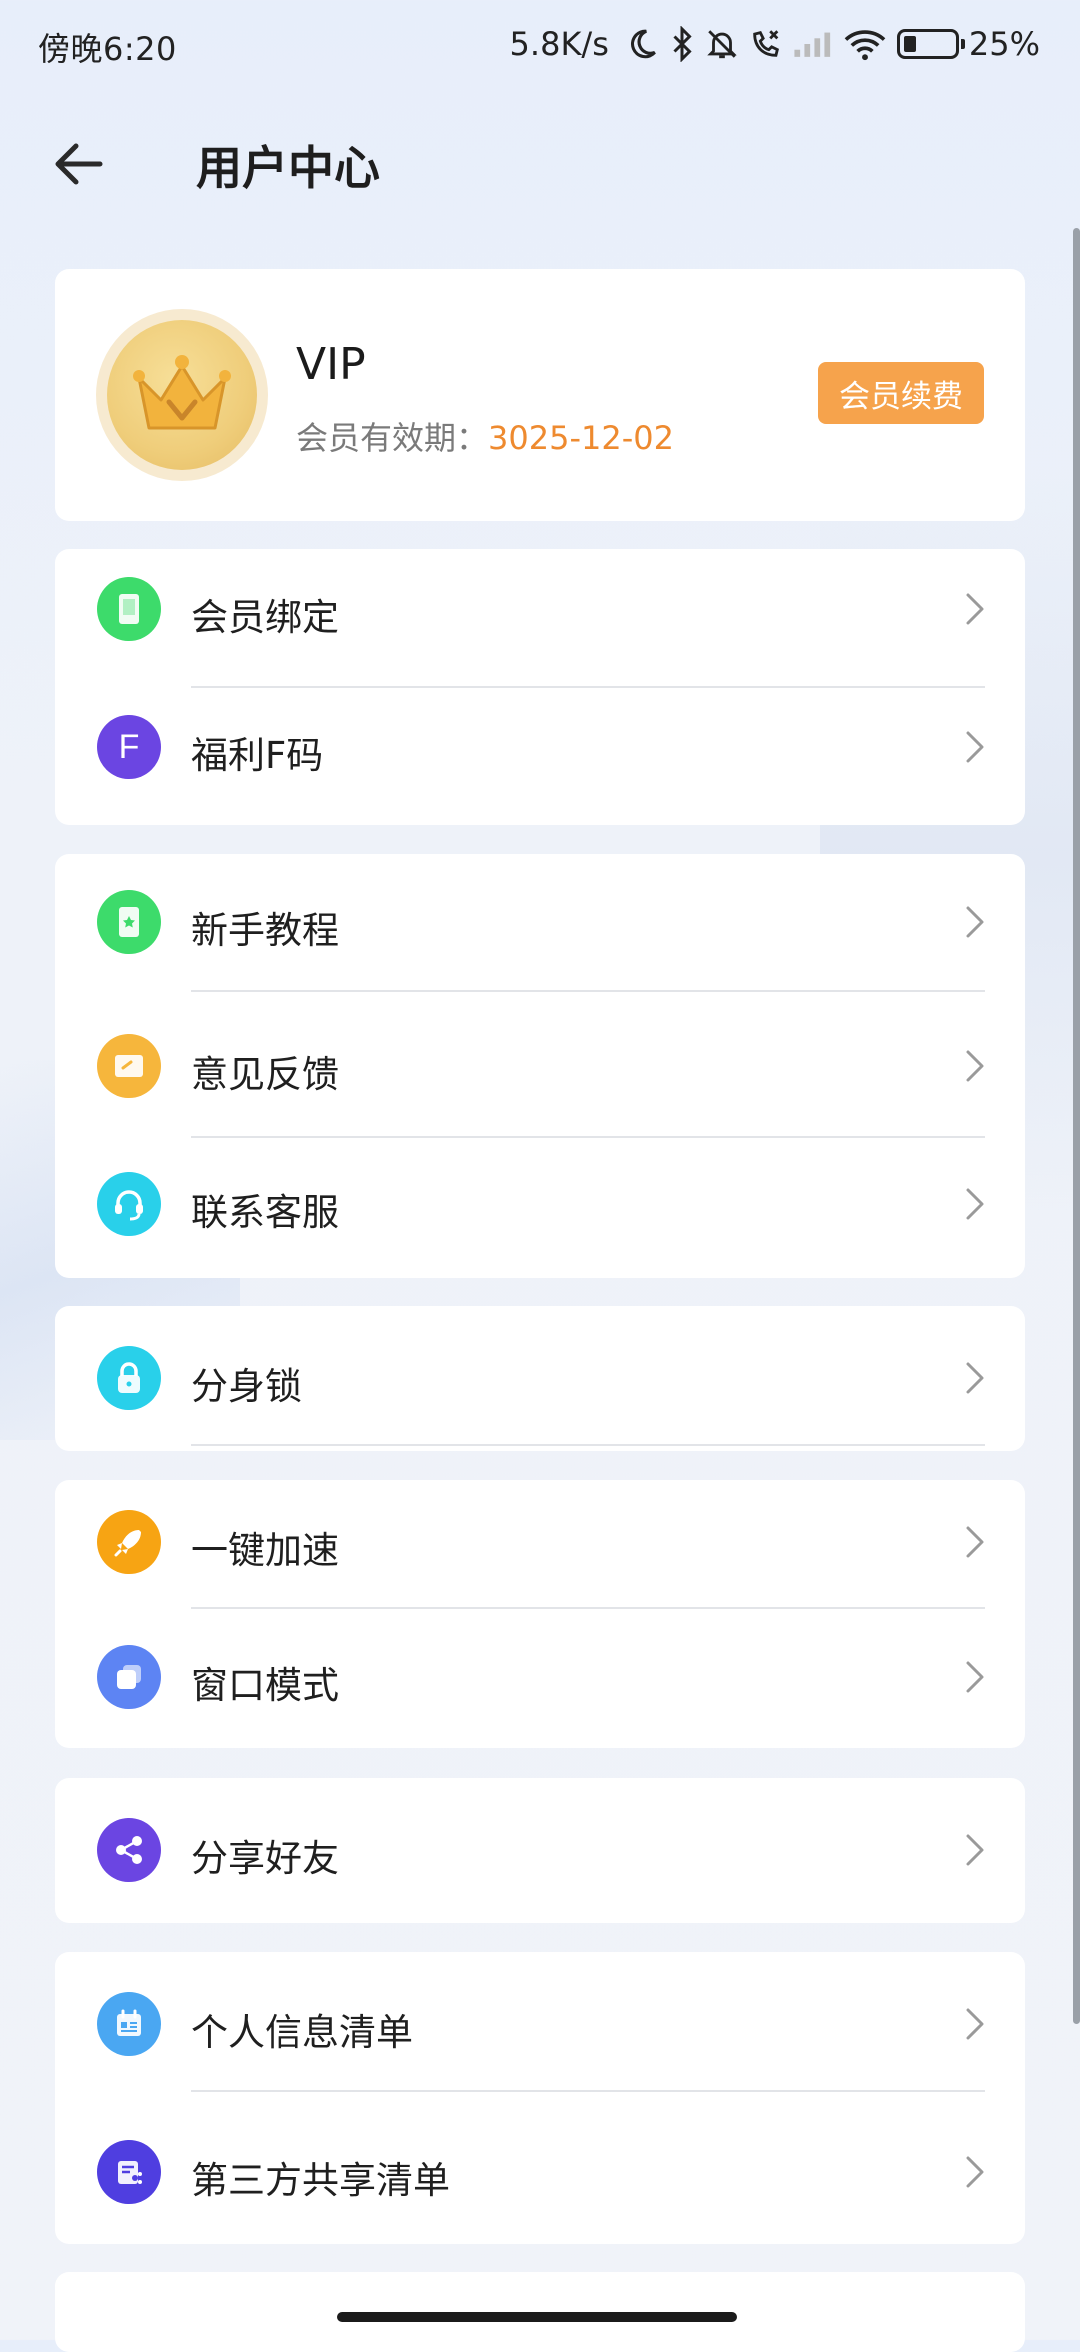  I want to click on menu-group-6: 个人信息清单 第三方共享清单, so click(540, 2098).